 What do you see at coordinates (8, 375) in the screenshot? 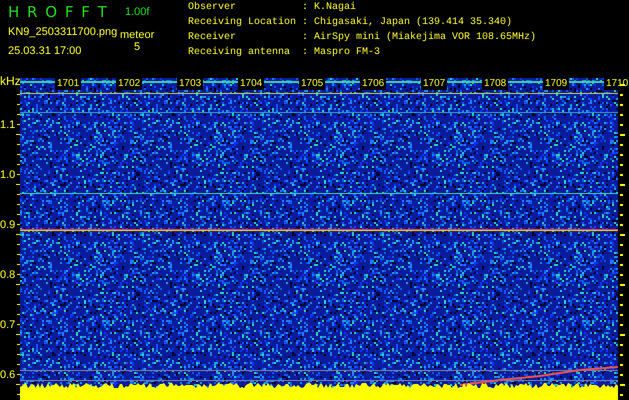
I see `frequency-label: 0.6` at bounding box center [8, 375].